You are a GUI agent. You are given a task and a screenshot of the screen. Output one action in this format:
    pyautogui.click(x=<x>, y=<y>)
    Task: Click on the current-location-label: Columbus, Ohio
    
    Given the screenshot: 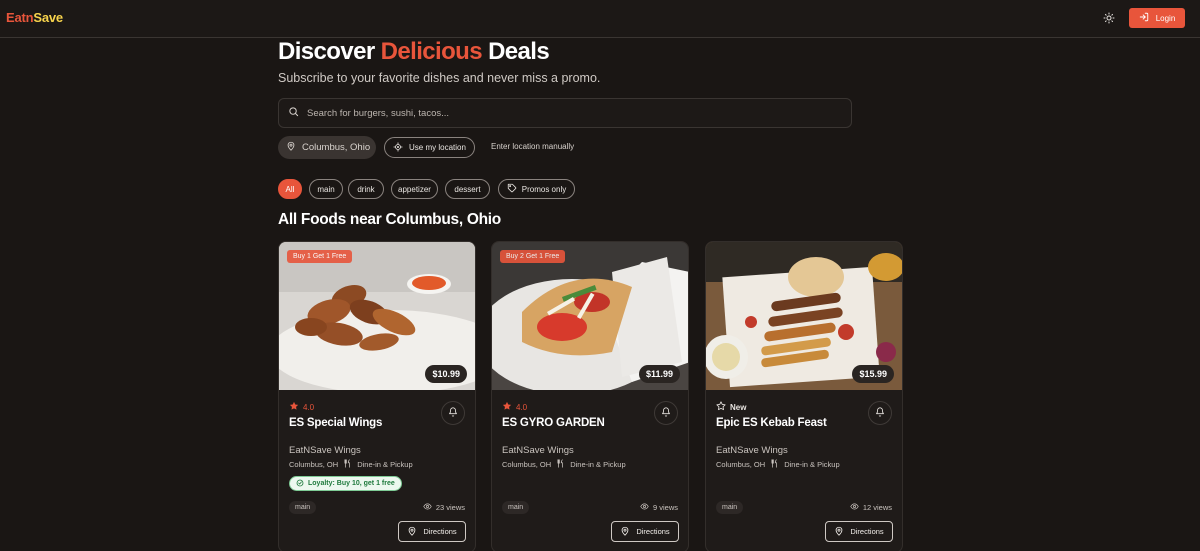 What is the action you would take?
    pyautogui.click(x=336, y=147)
    